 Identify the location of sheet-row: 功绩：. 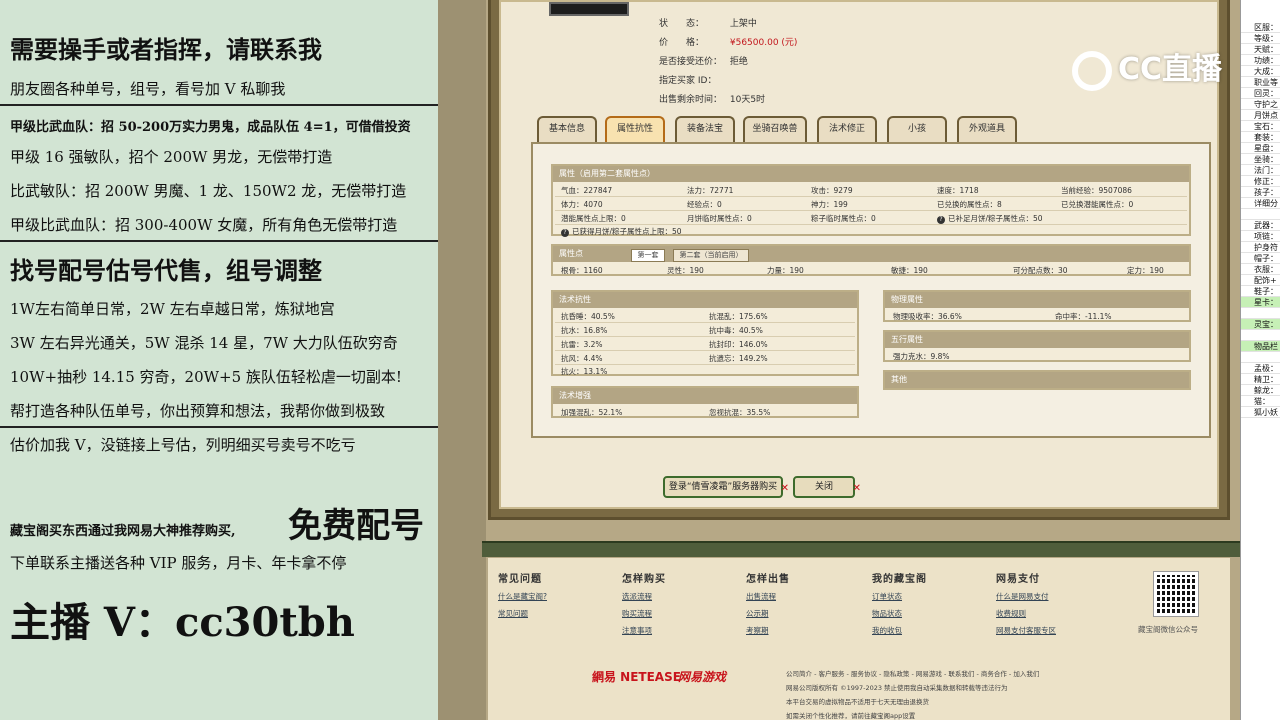
(1260, 60).